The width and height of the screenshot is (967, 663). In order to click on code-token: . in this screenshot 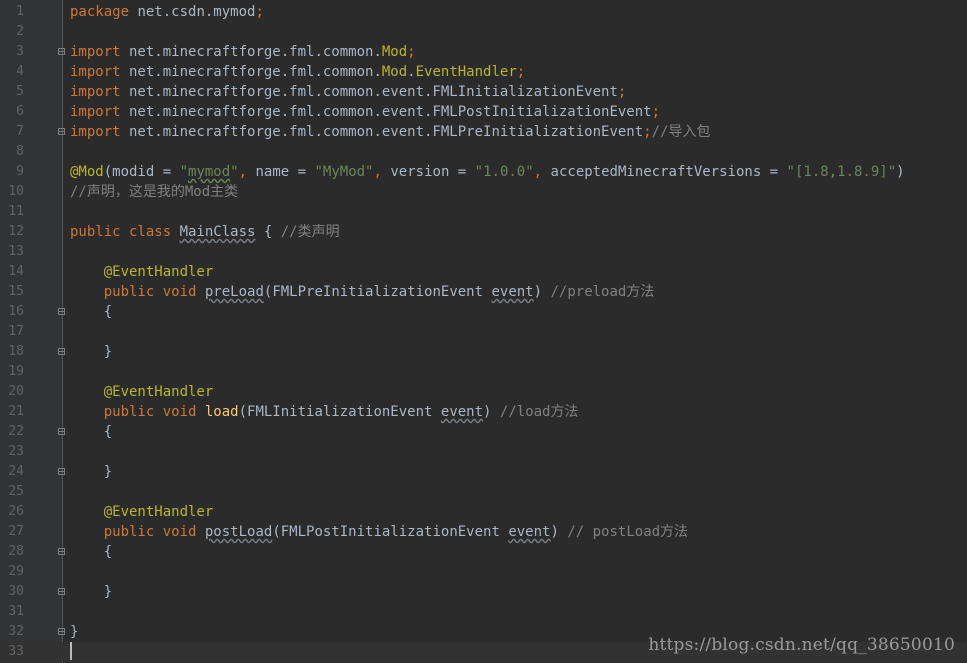, I will do `click(411, 72)`.